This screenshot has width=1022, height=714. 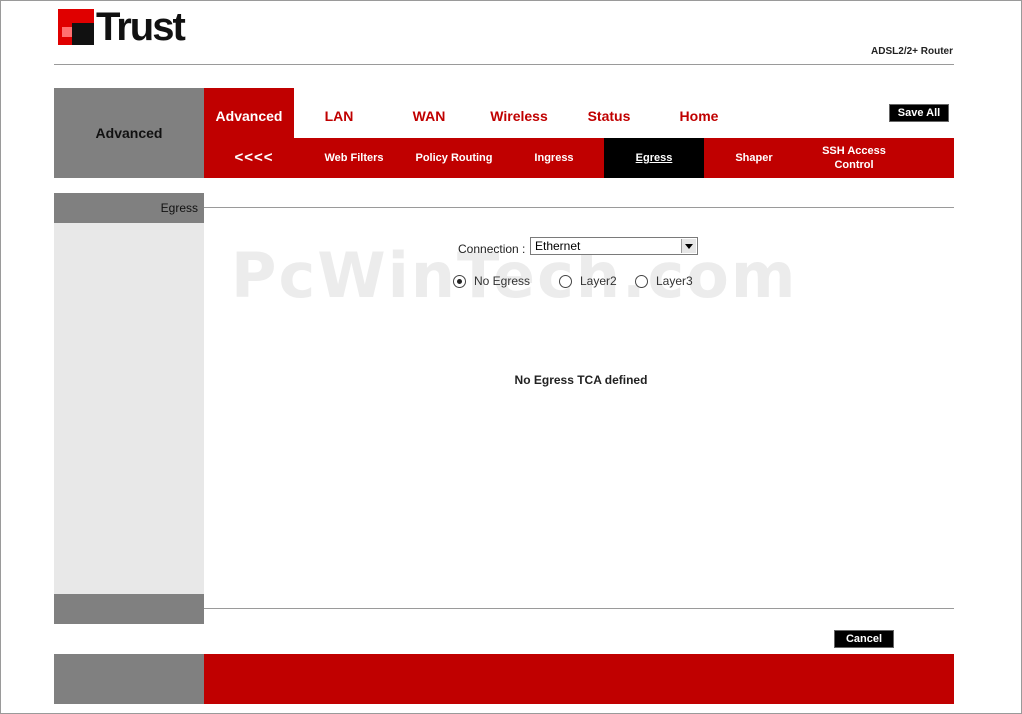 What do you see at coordinates (504, 64) in the screenshot?
I see `header-divider` at bounding box center [504, 64].